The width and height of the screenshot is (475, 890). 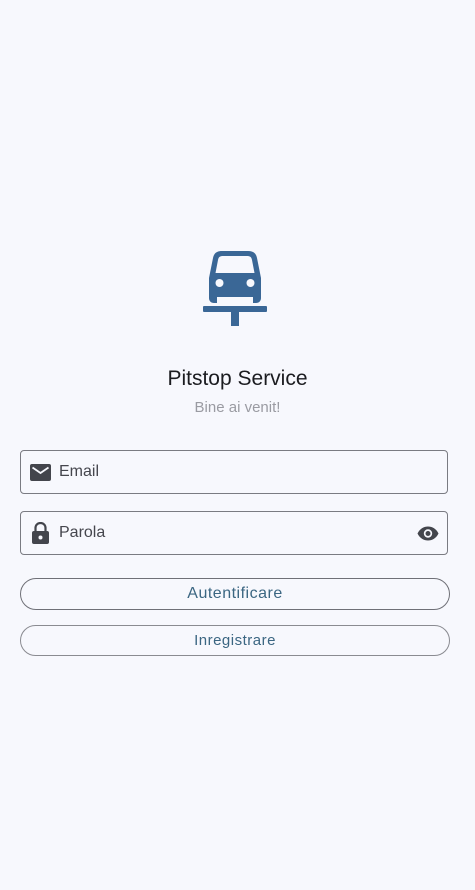 I want to click on register-button: Inregistrare, so click(x=235, y=640).